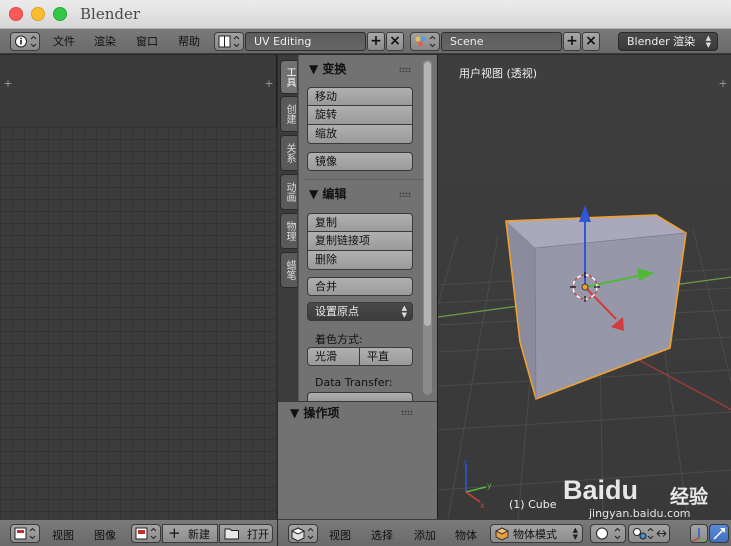 The image size is (731, 546). I want to click on watermark-suffix: 经验, so click(689, 497).